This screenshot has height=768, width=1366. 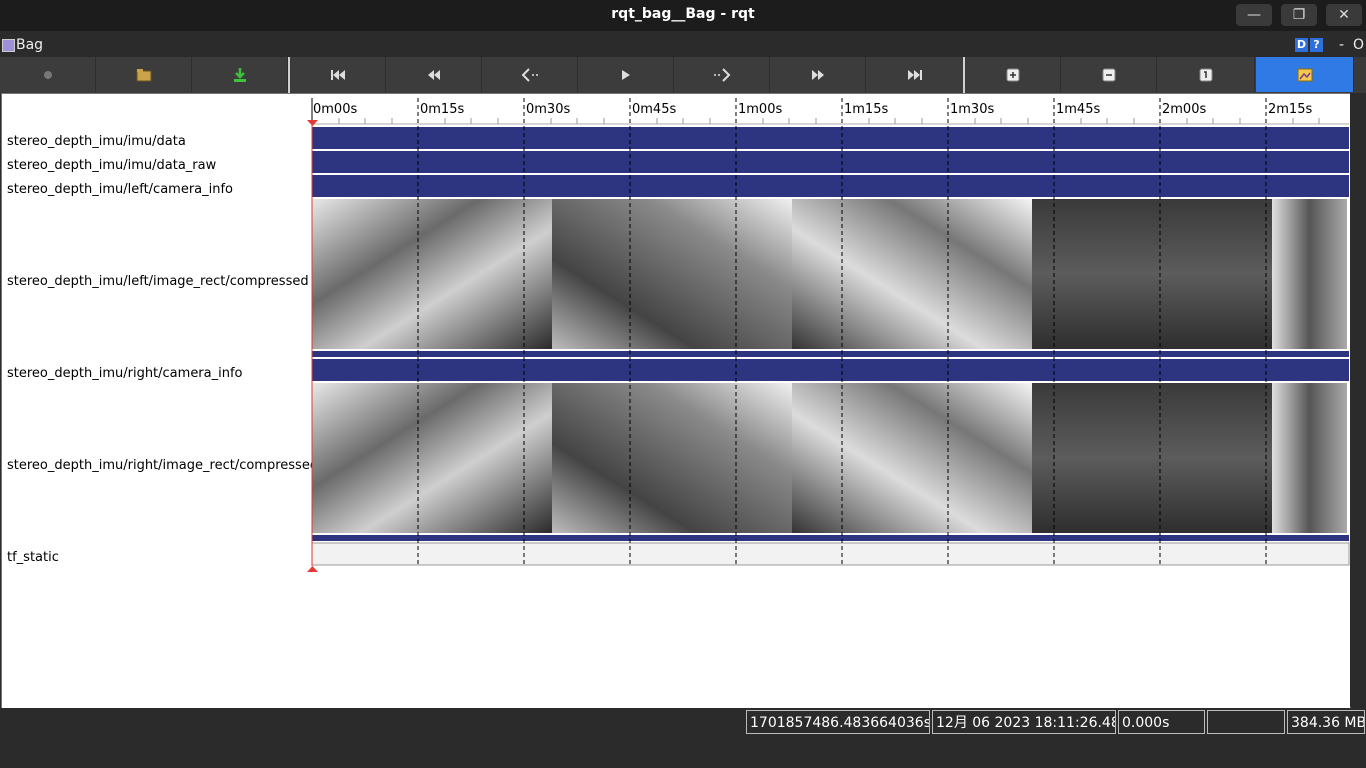 I want to click on close-window-button: ✕, so click(x=1344, y=15).